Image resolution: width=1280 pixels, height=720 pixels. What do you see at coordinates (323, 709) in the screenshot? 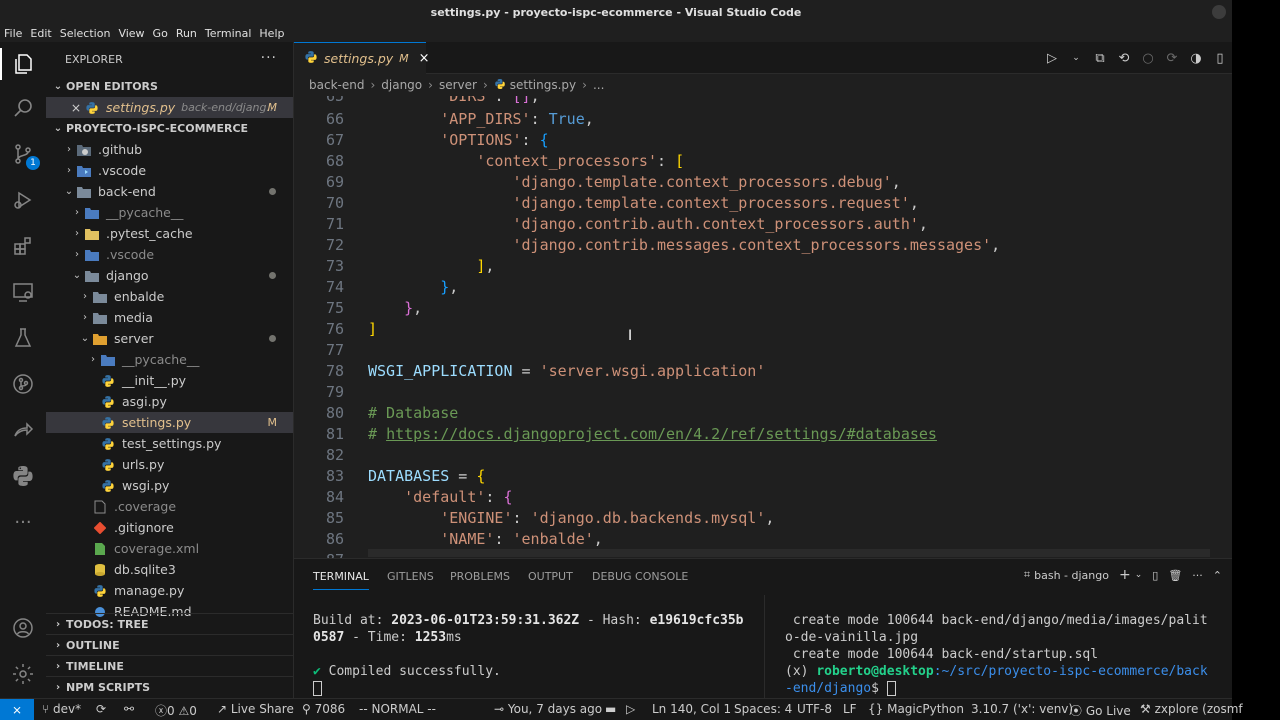
I see `port-status: ⚲ 7086` at bounding box center [323, 709].